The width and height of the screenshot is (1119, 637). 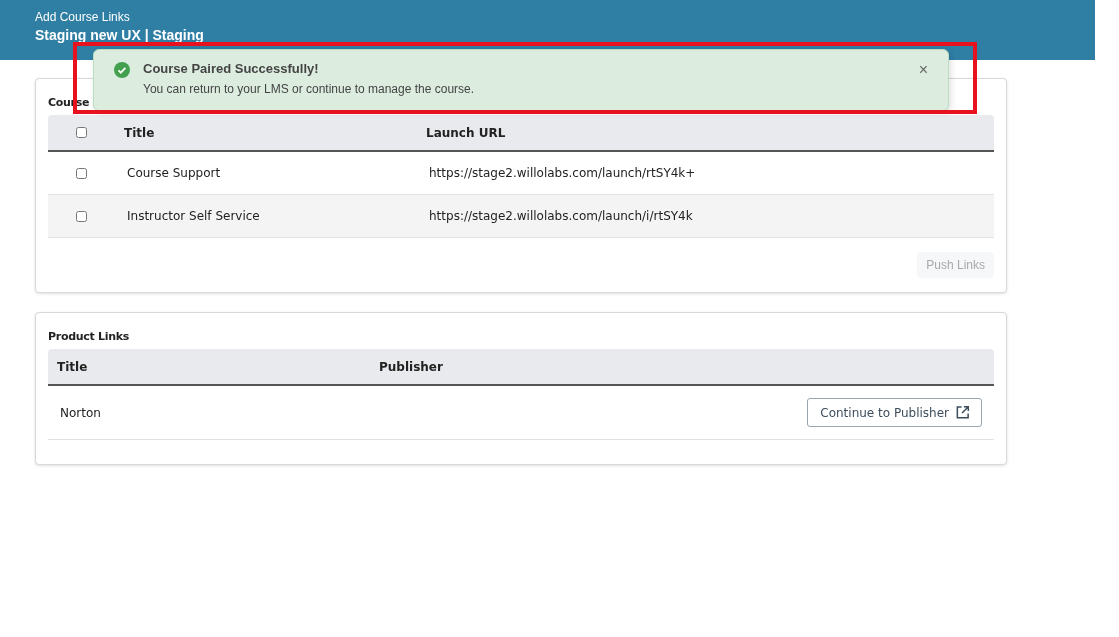 I want to click on card-heading: Product Links, so click(x=88, y=337).